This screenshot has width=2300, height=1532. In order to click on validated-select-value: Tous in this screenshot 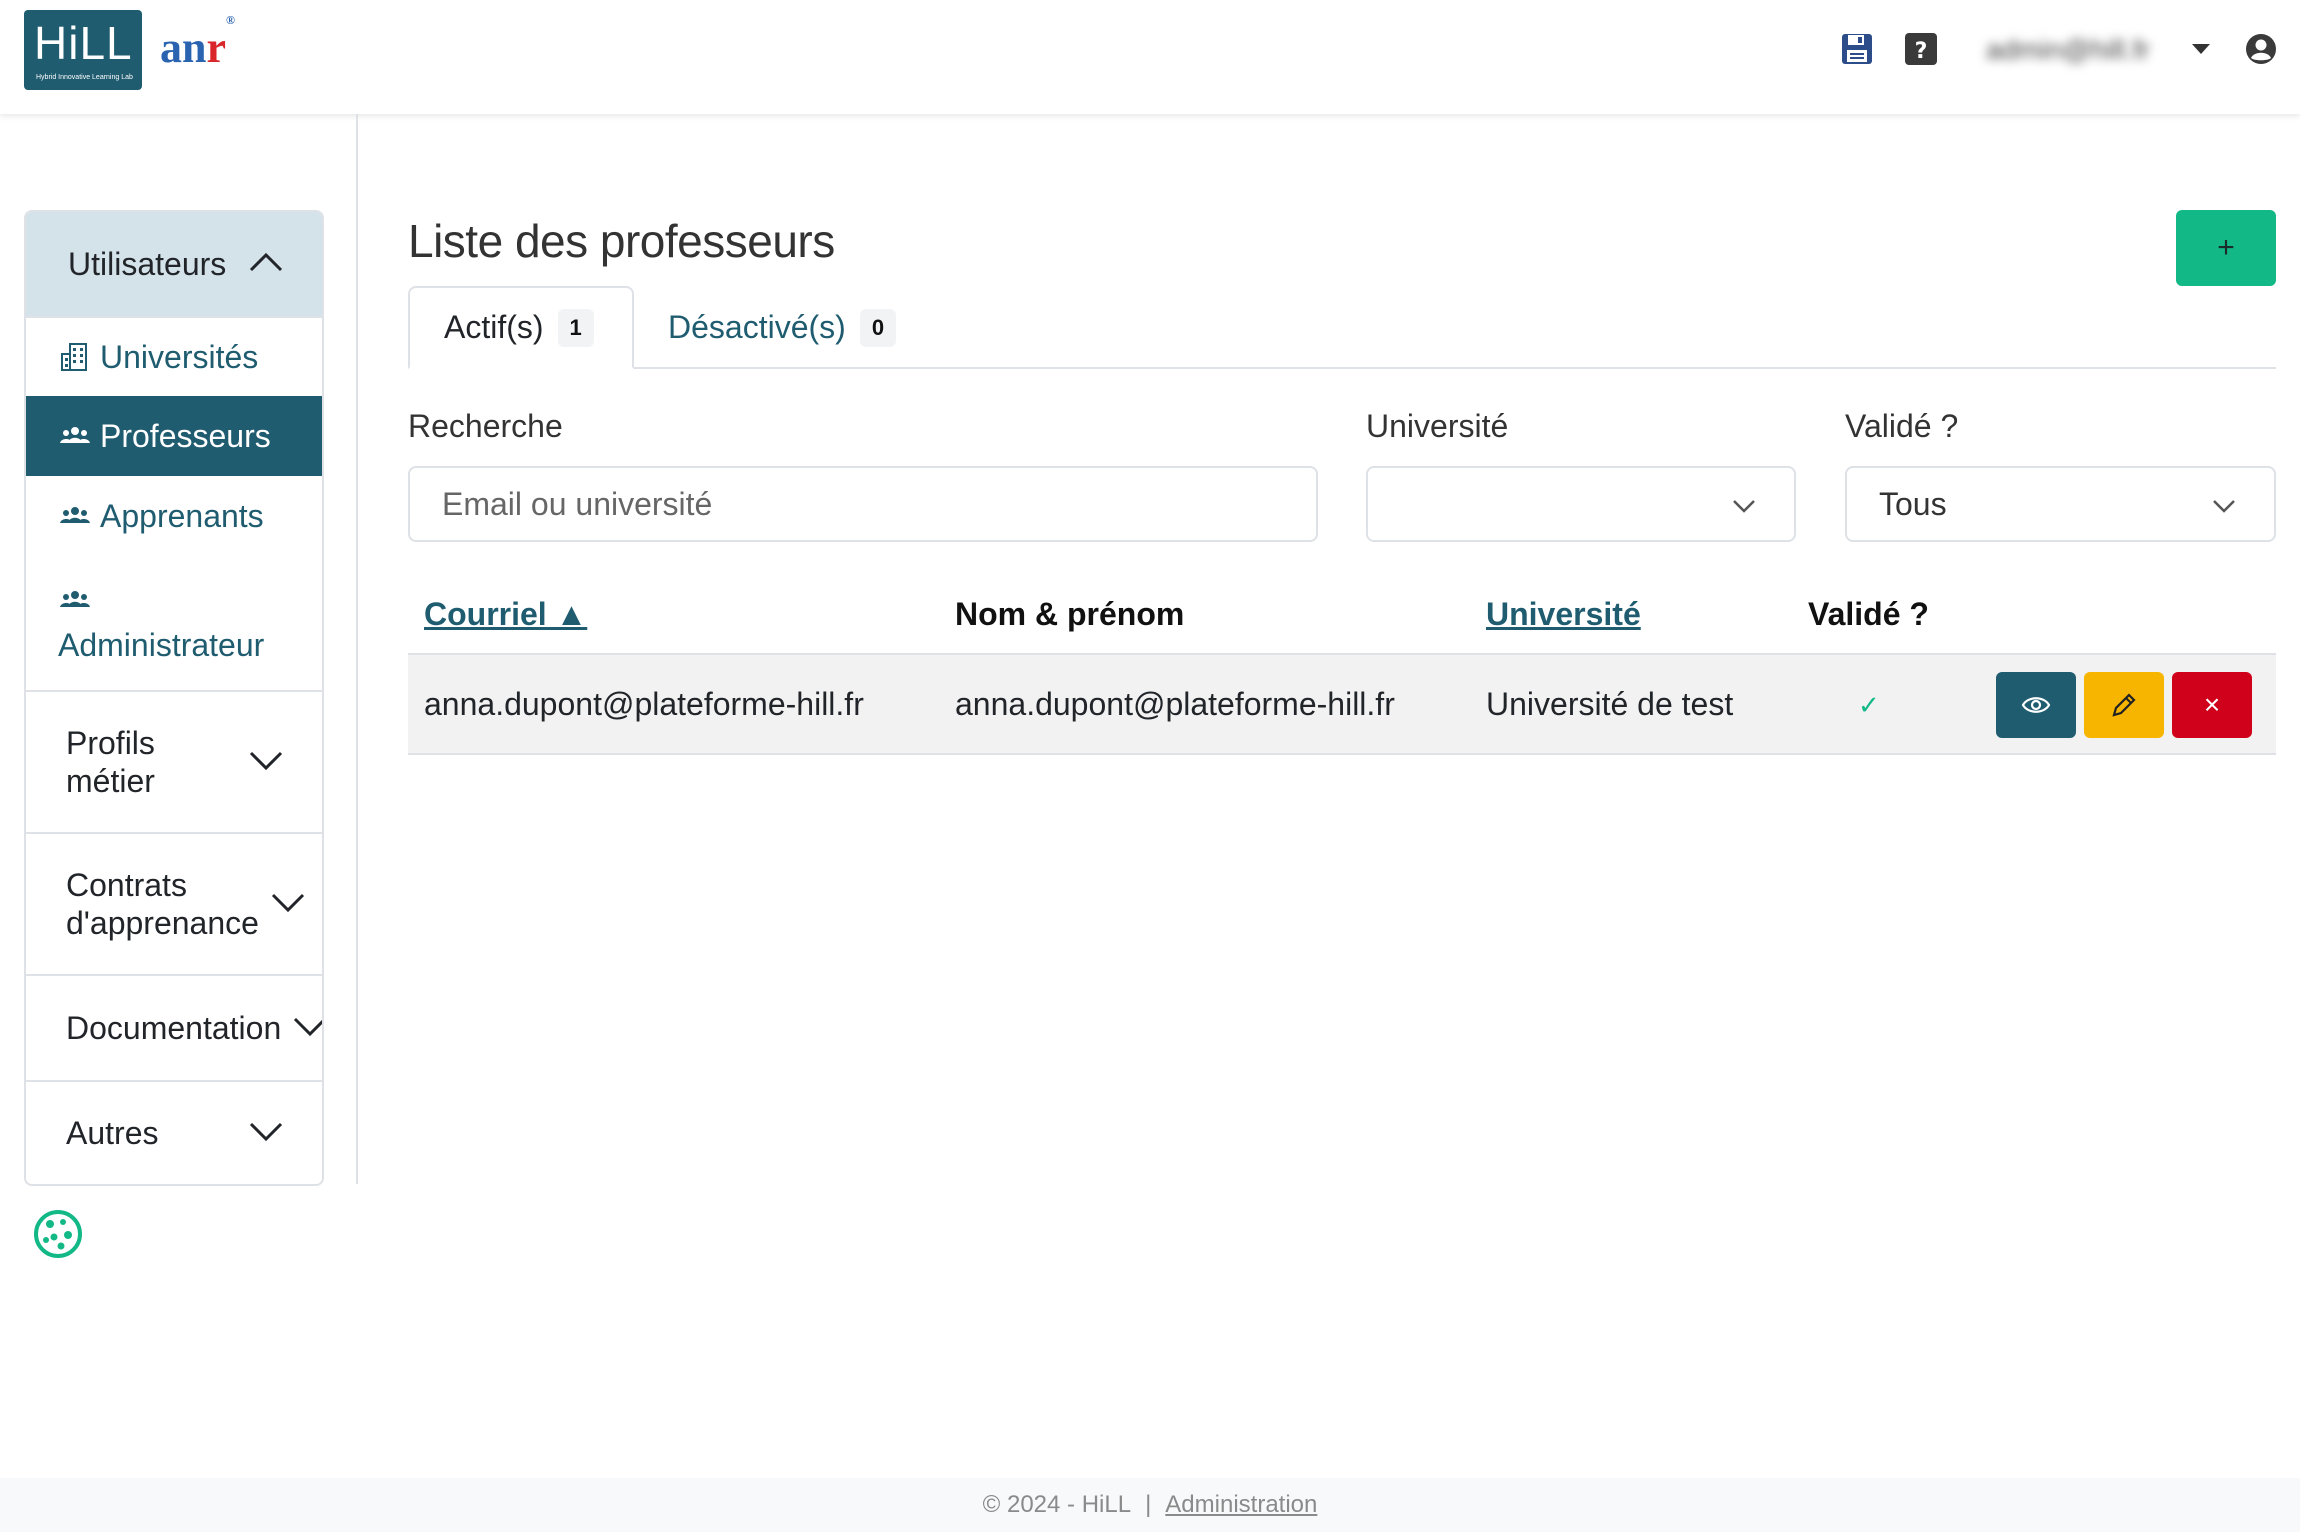, I will do `click(1913, 503)`.